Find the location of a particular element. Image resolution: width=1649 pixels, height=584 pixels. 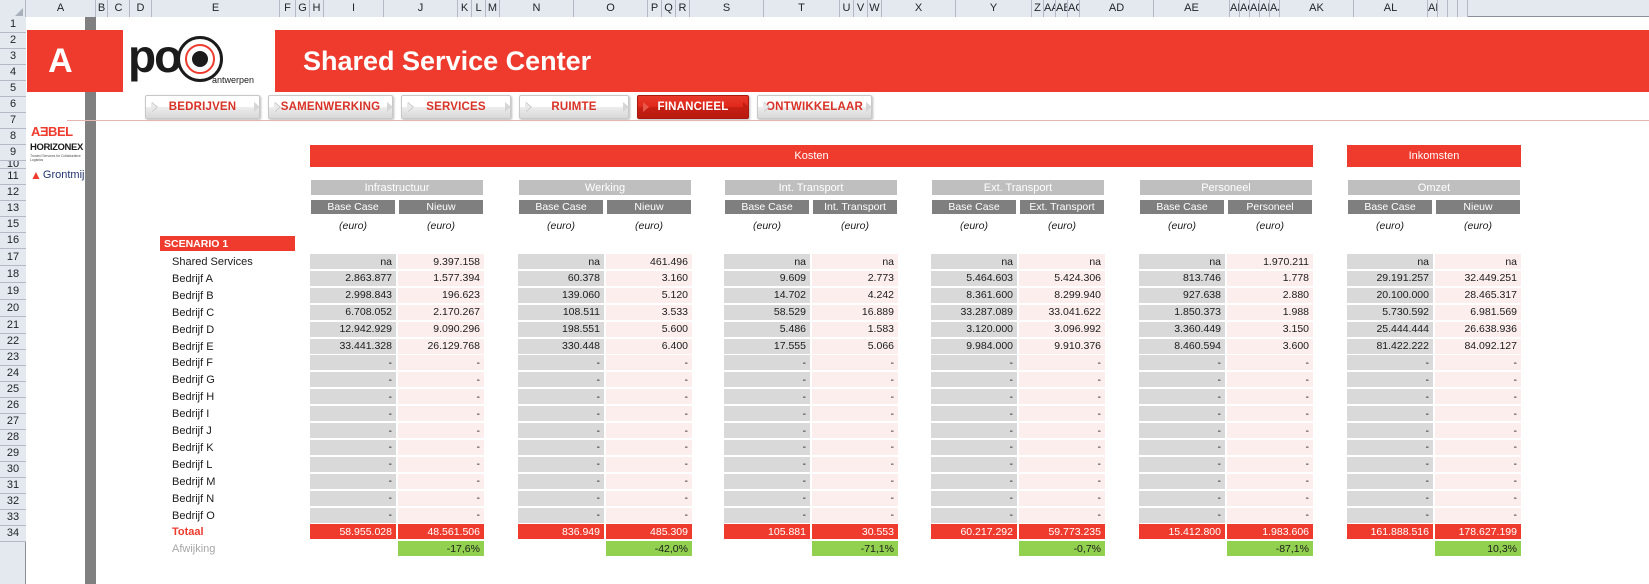

column-header-L: L is located at coordinates (479, 8).